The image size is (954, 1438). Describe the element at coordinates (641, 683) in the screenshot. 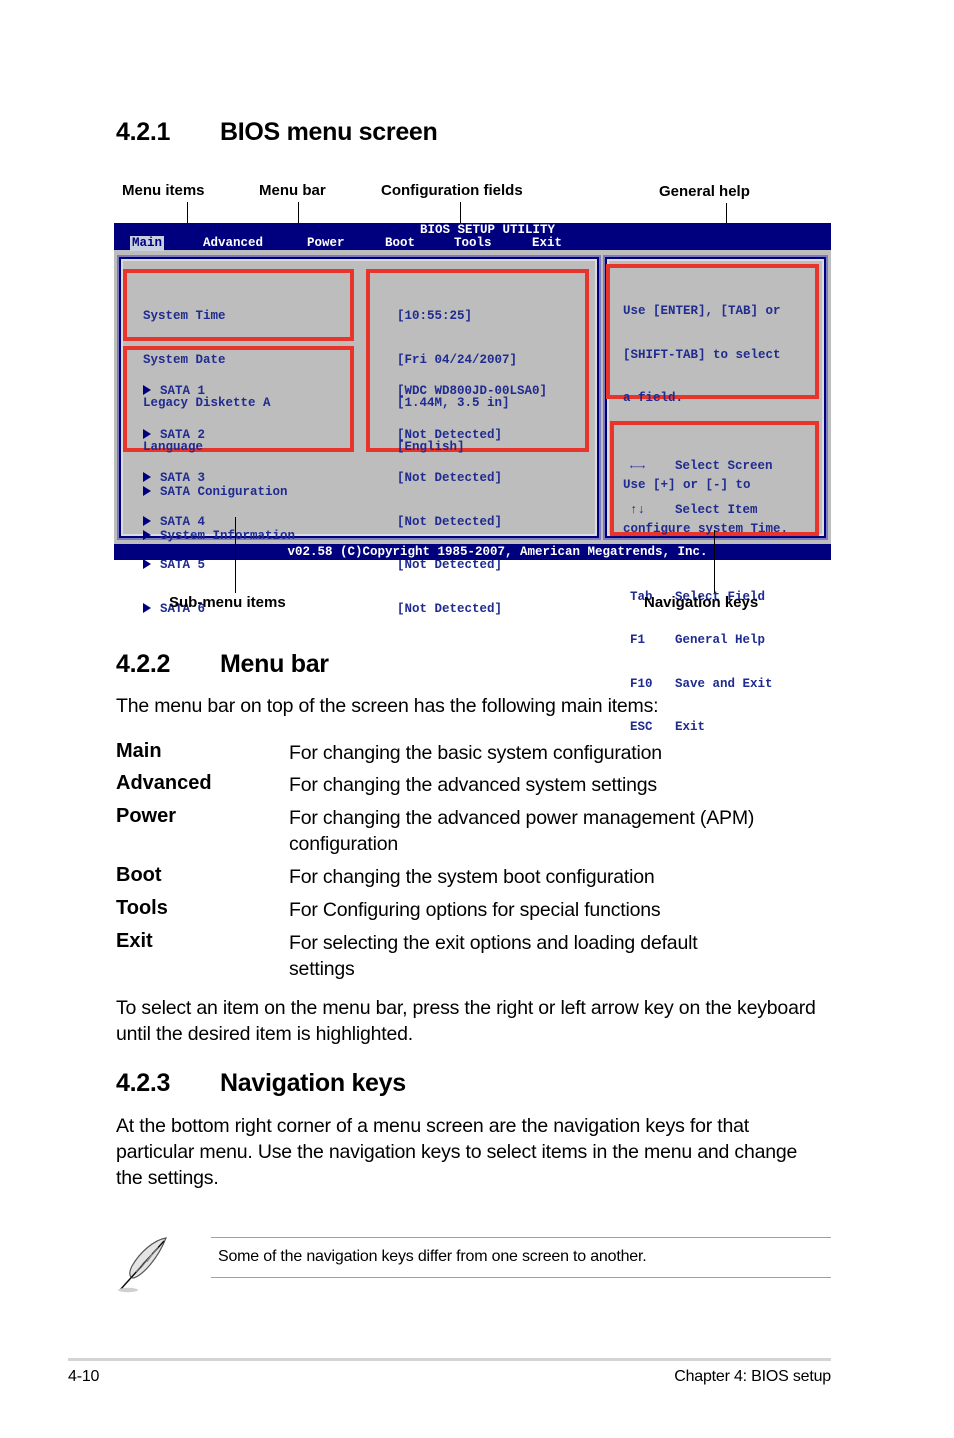

I see `nav-key: F10` at that location.